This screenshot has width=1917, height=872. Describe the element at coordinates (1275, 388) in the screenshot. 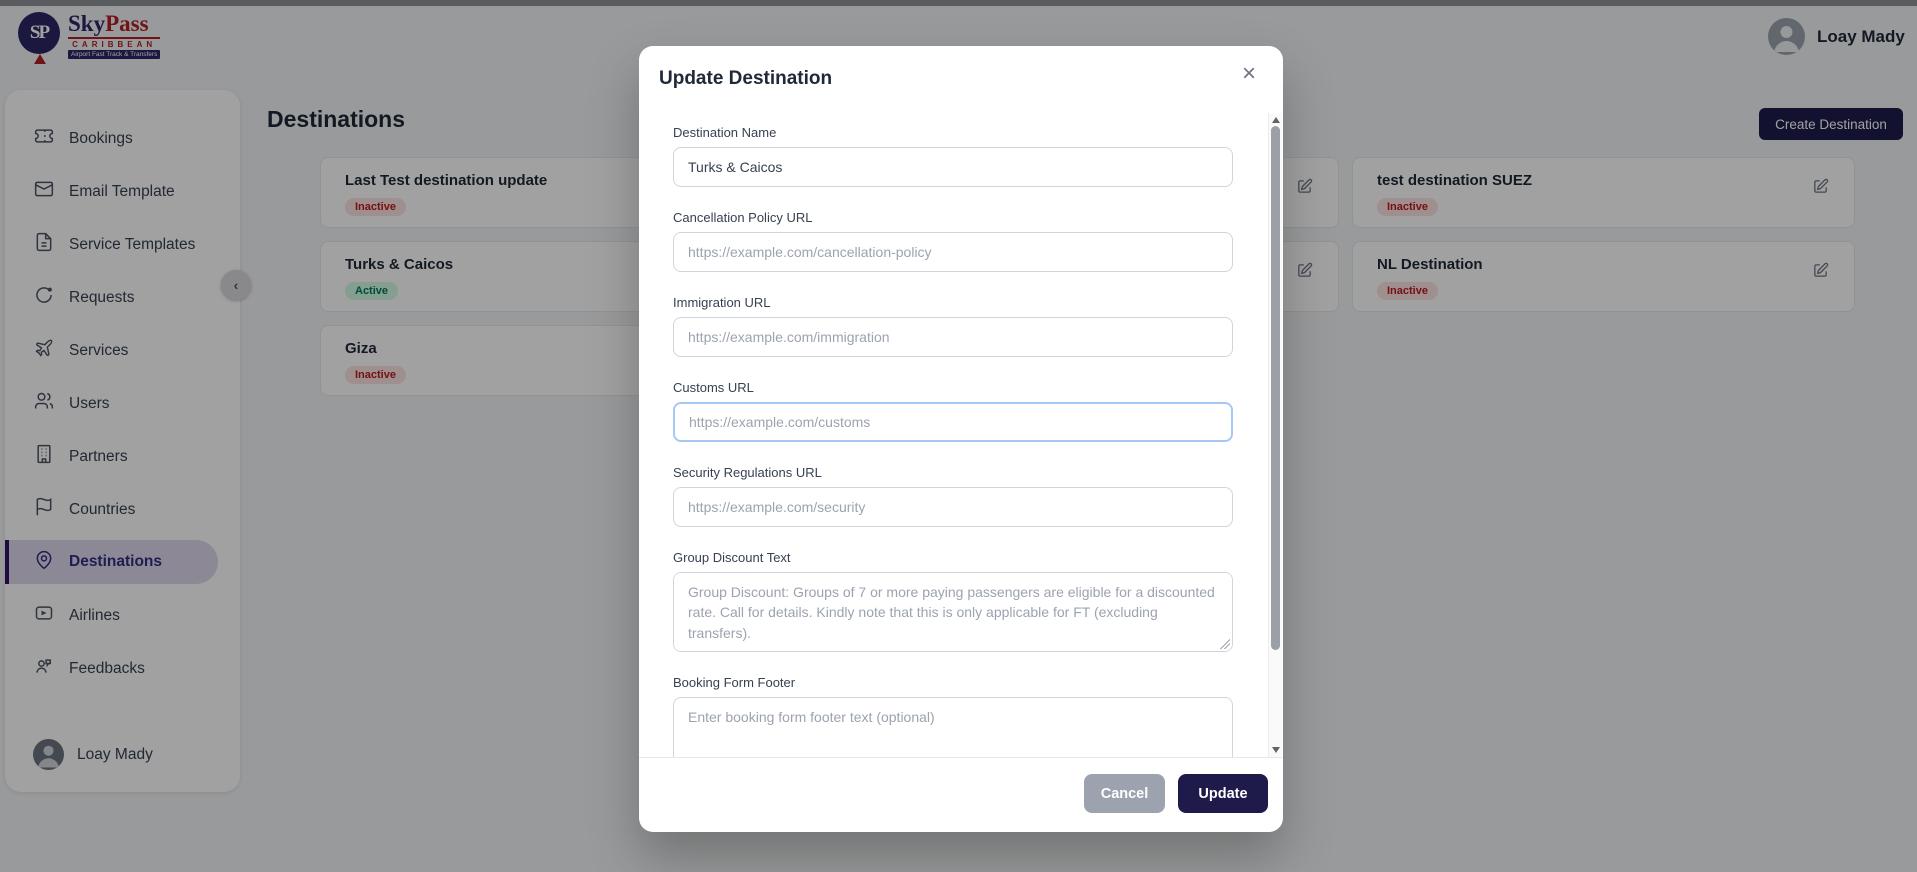

I see `scrollbar-thumb` at that location.